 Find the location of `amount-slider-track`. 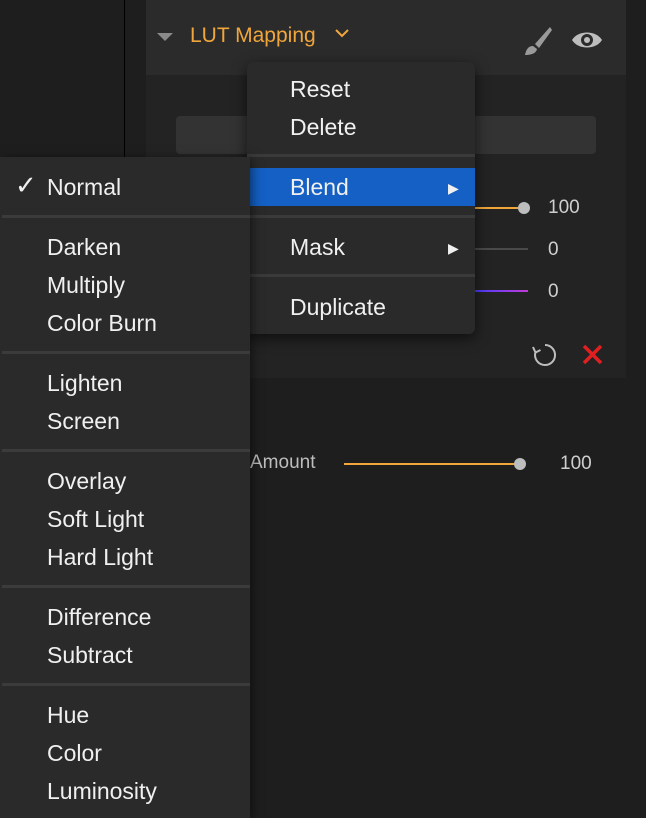

amount-slider-track is located at coordinates (432, 464).